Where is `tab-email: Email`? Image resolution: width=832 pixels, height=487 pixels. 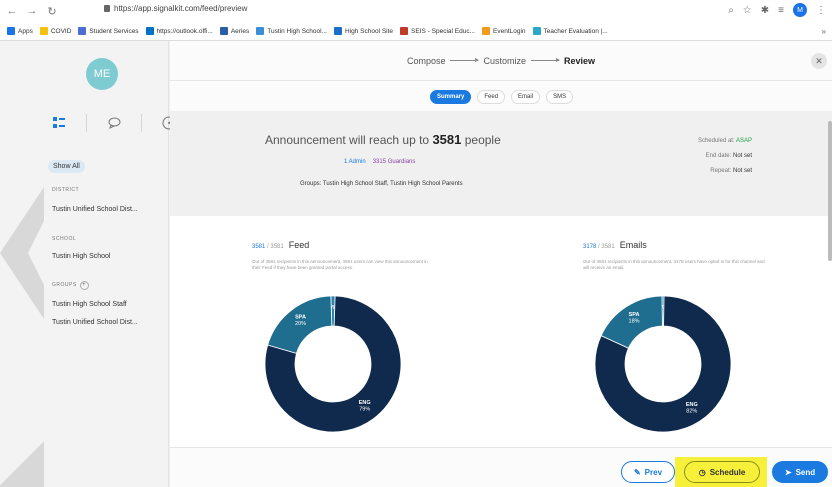 tab-email: Email is located at coordinates (526, 97).